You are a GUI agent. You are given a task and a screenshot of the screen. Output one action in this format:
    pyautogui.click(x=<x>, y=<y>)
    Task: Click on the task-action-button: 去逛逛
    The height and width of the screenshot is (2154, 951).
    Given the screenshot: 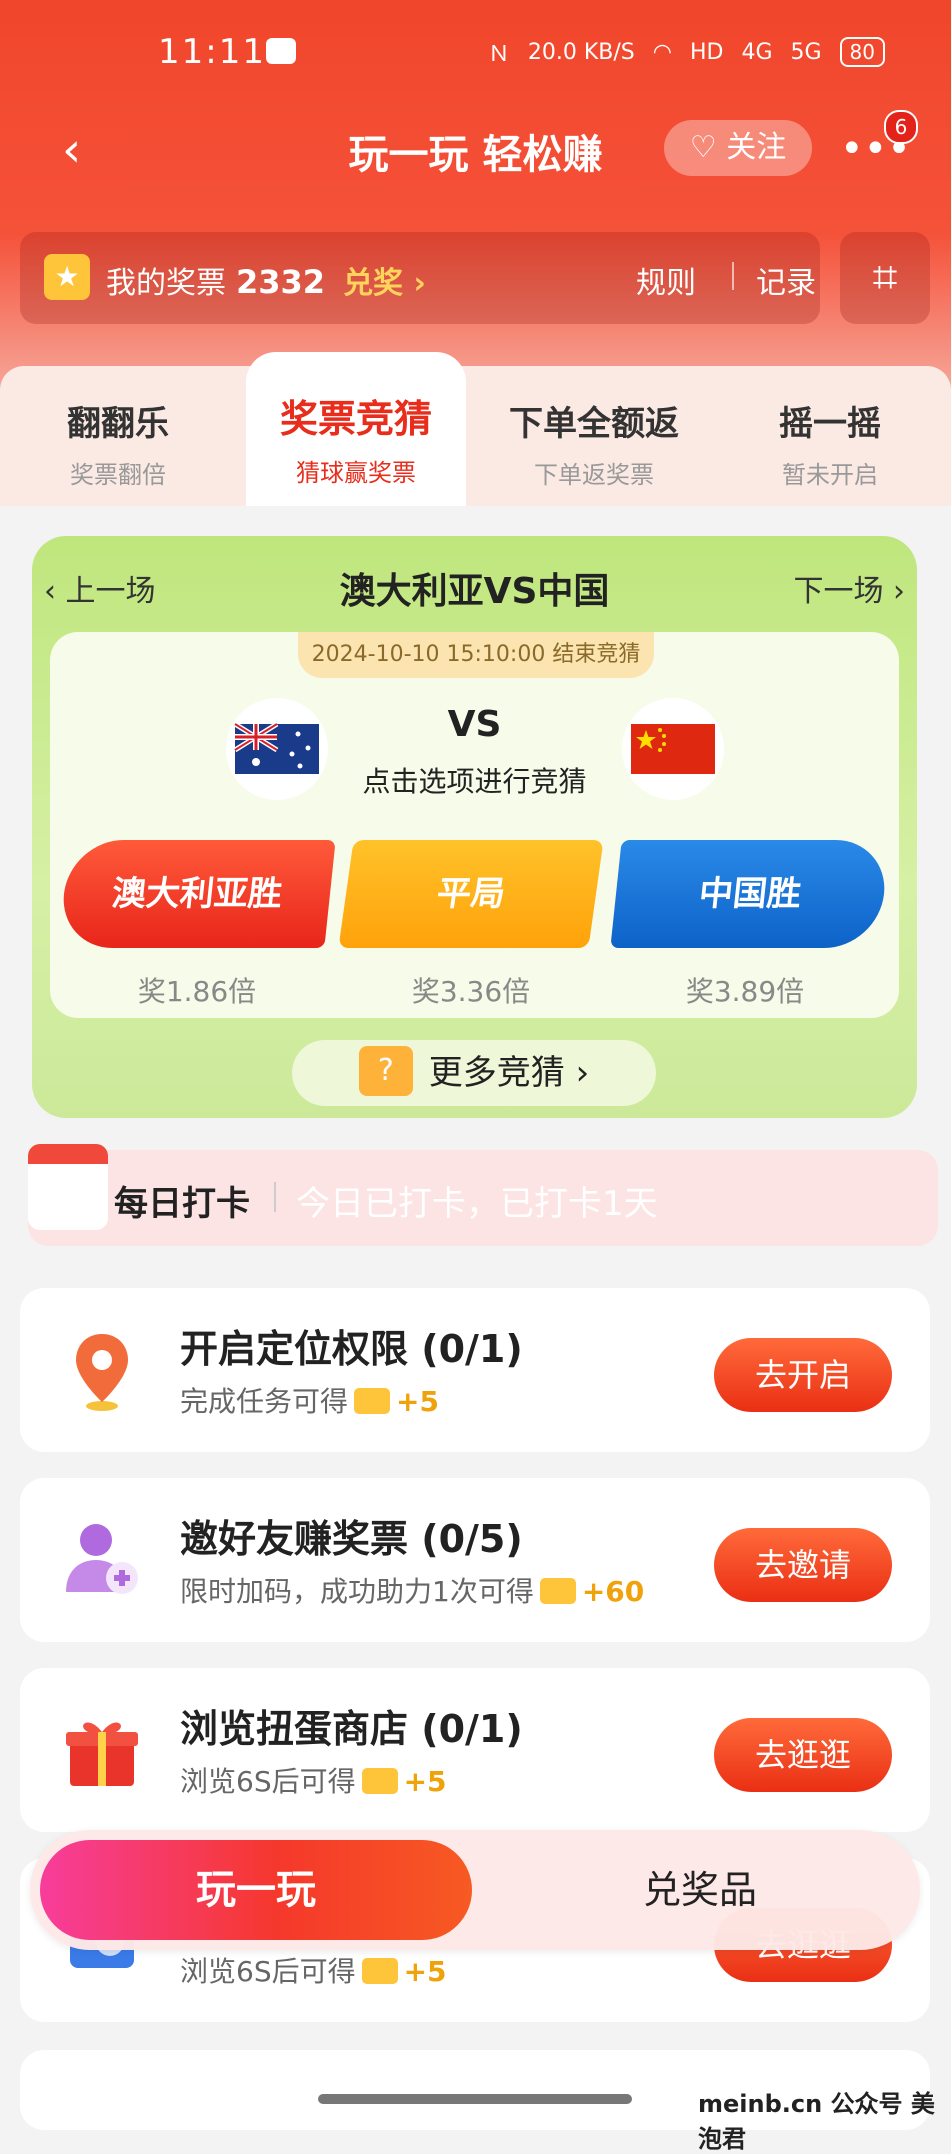 What is the action you would take?
    pyautogui.click(x=803, y=1755)
    